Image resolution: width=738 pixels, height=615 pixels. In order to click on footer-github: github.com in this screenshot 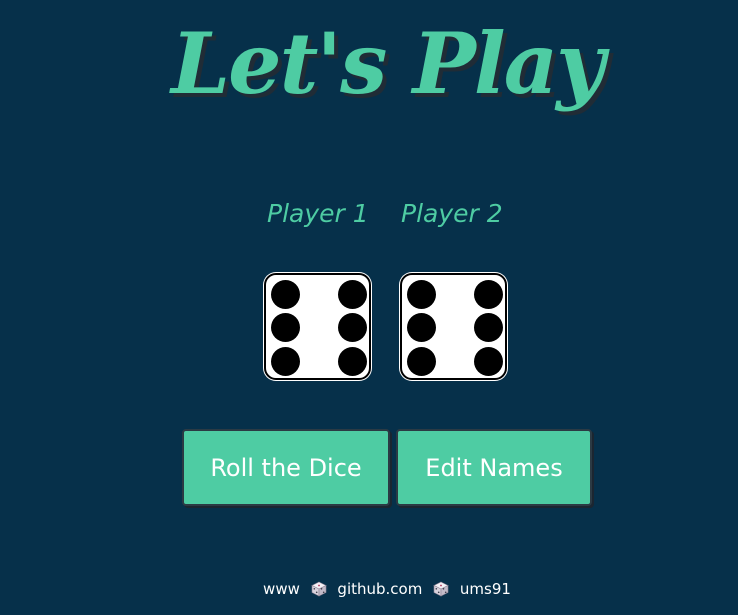, I will do `click(380, 588)`.